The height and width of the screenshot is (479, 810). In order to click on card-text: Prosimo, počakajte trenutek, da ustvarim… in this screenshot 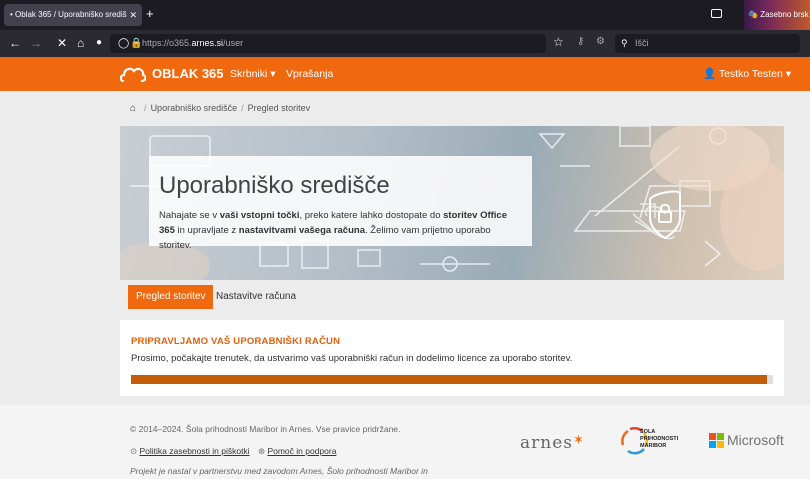, I will do `click(352, 358)`.